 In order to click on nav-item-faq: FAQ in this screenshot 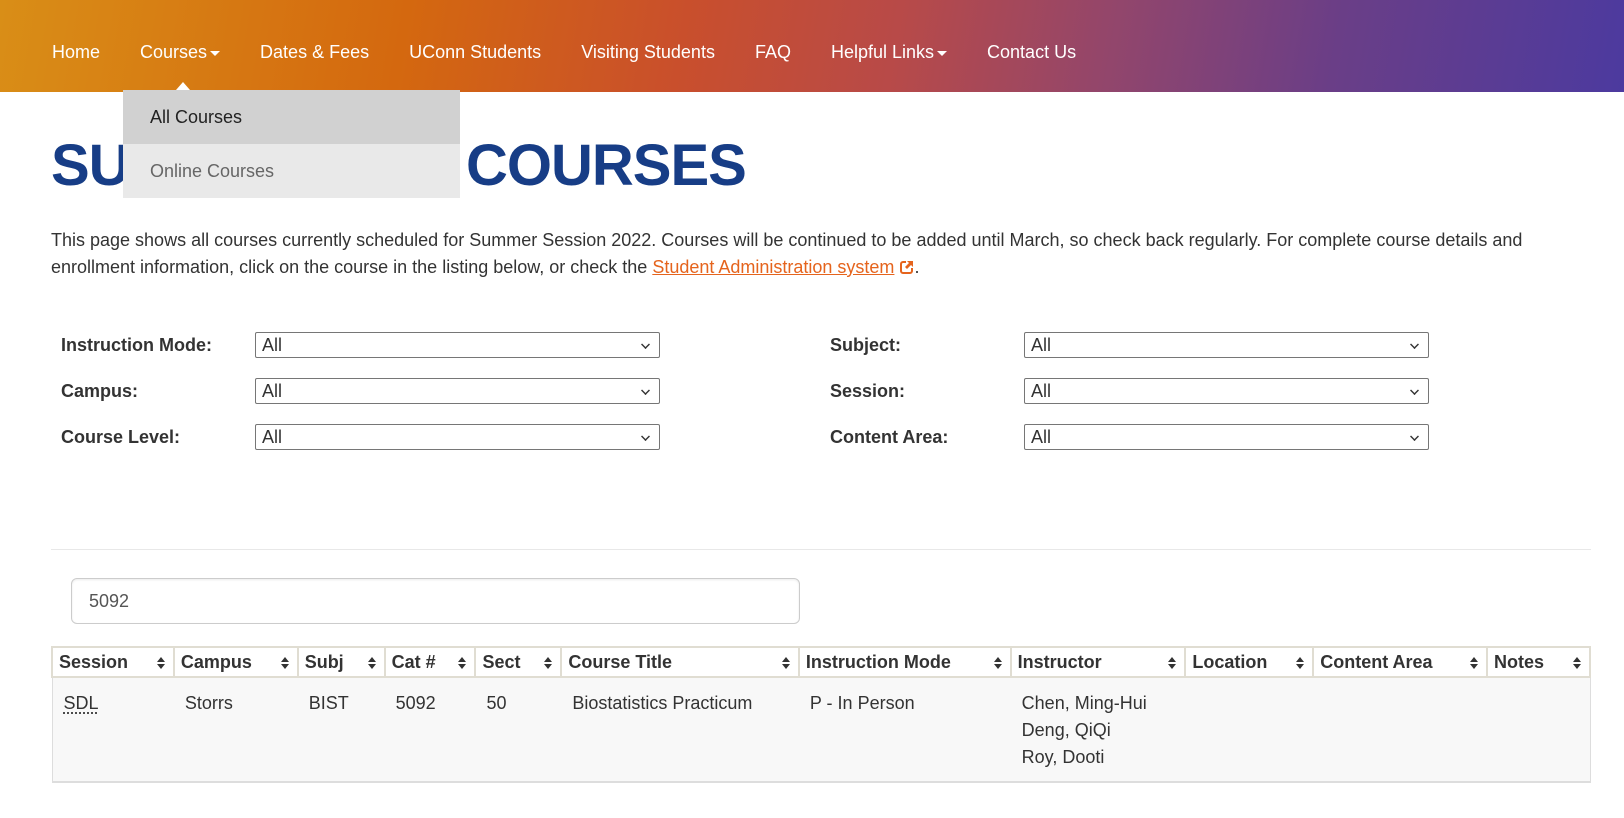, I will do `click(773, 52)`.